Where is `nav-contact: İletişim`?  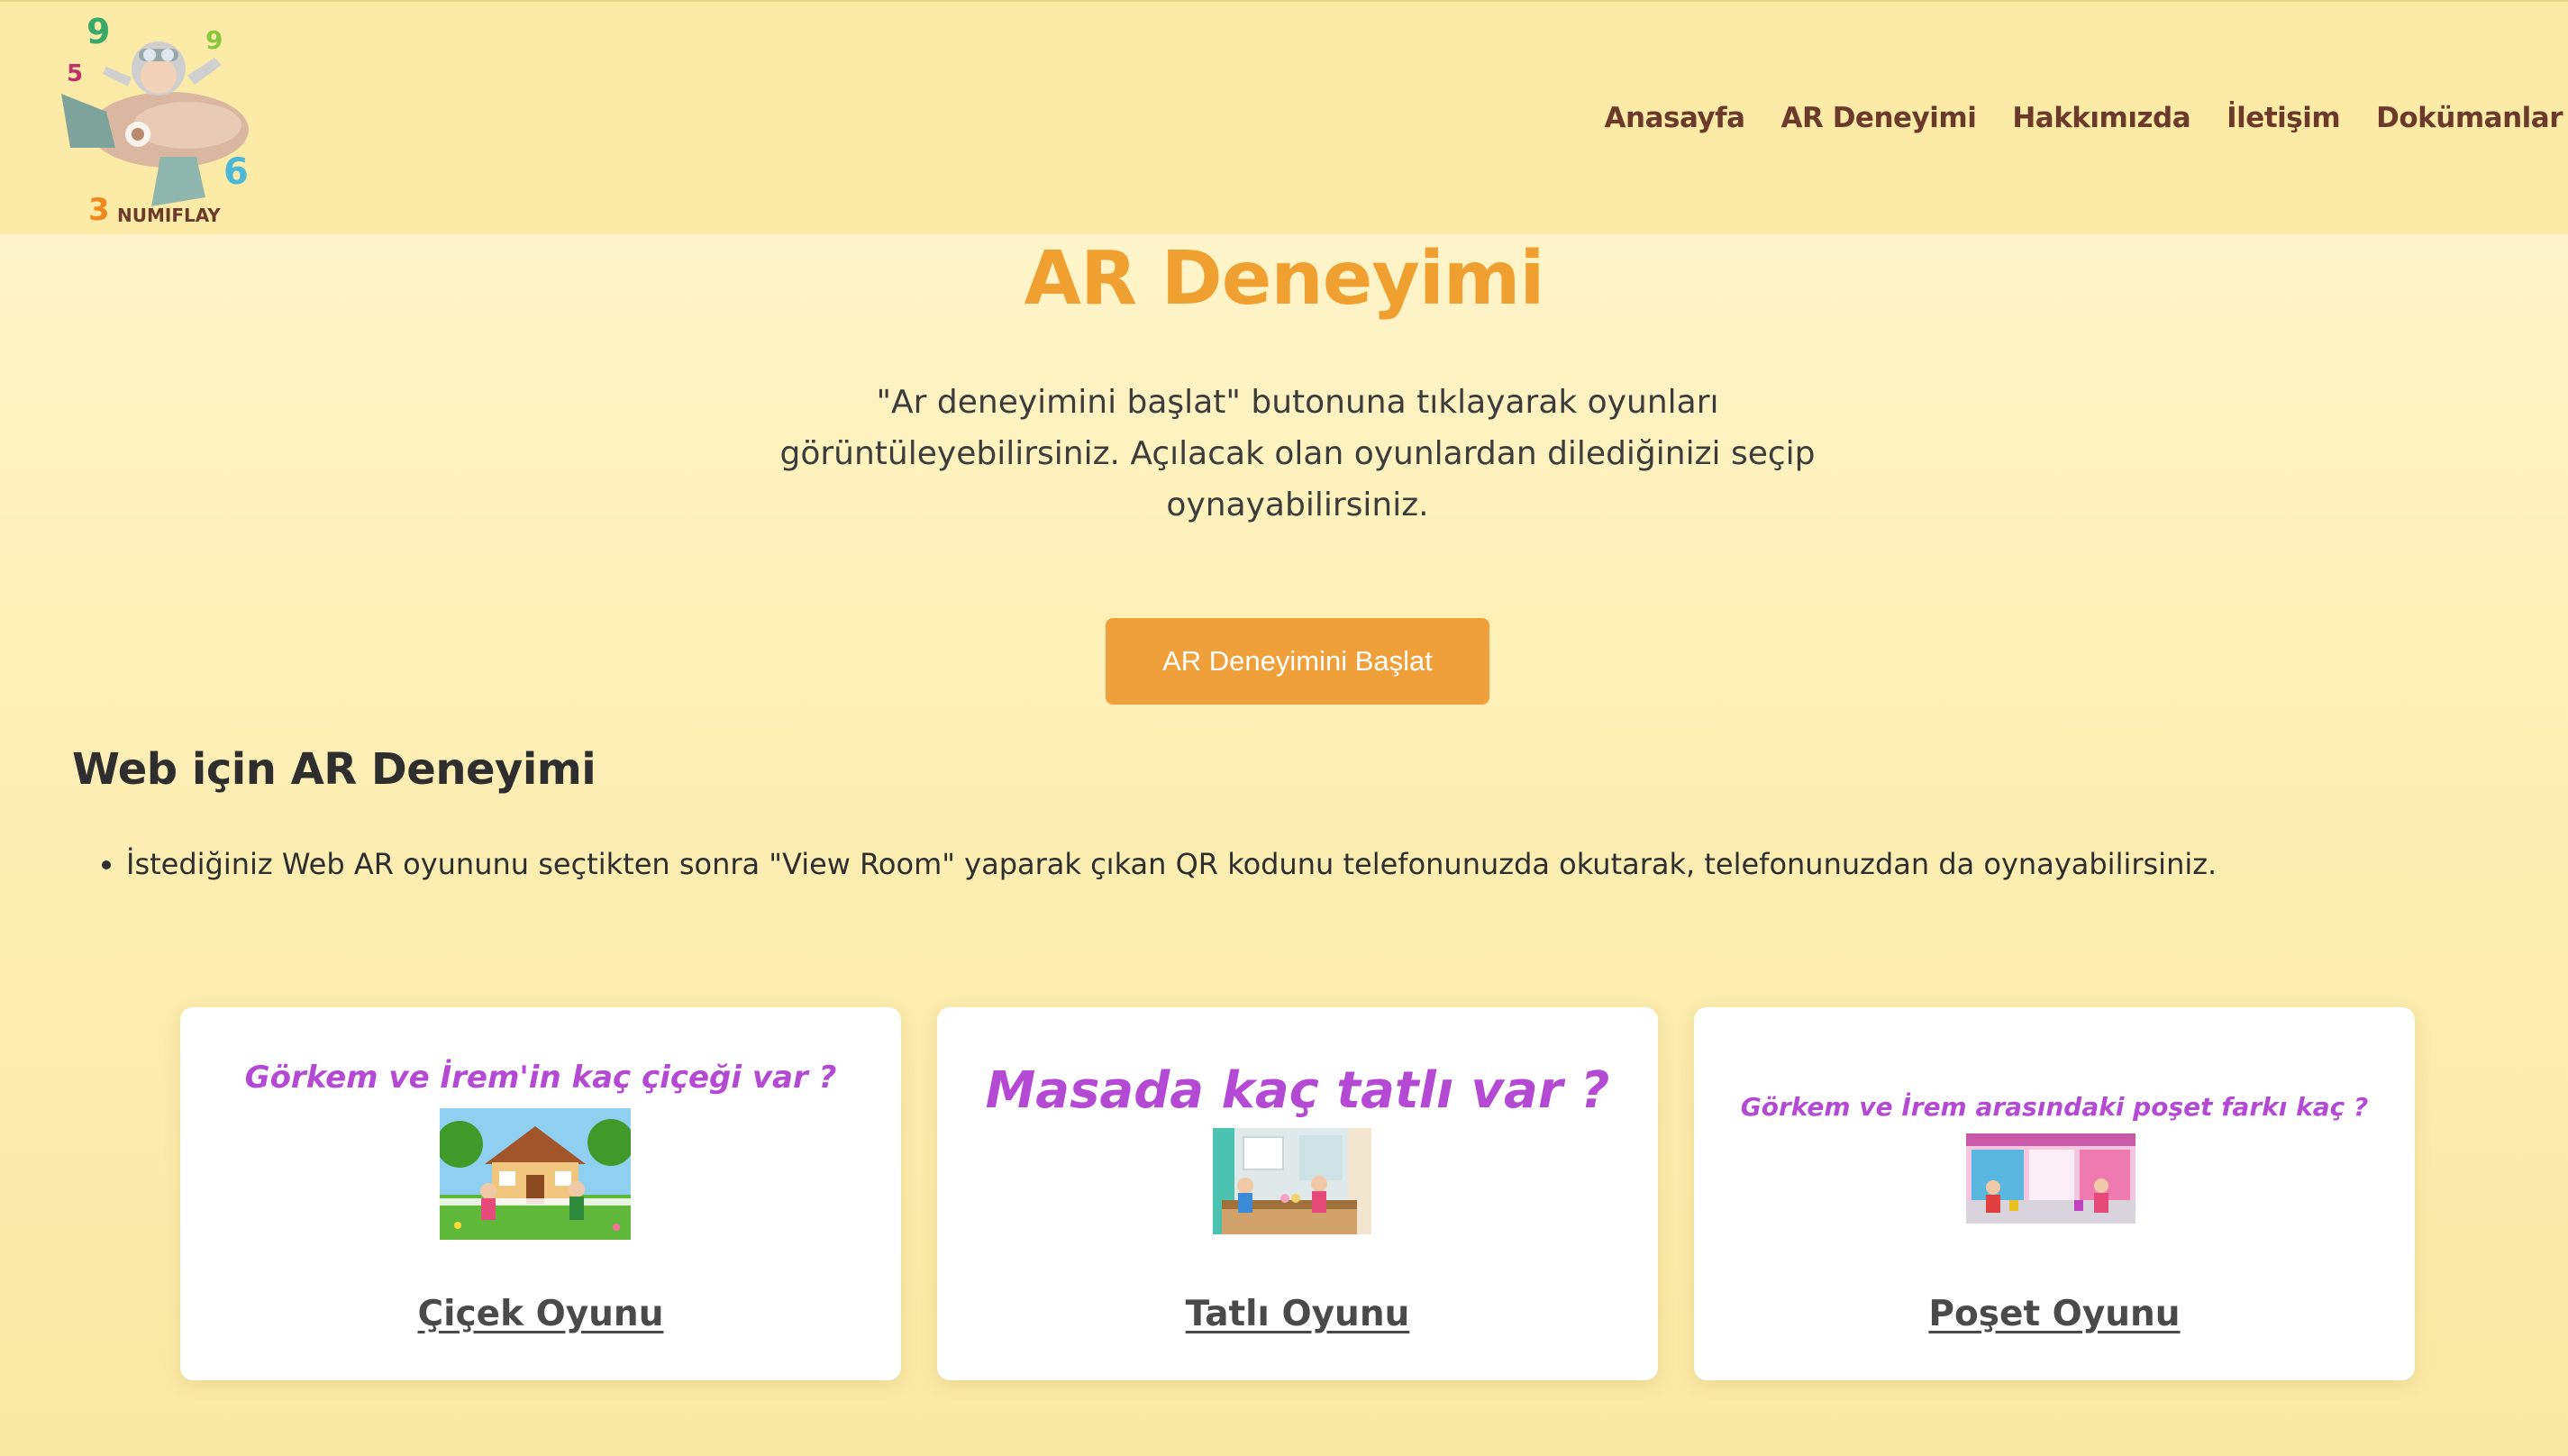
nav-contact: İletişim is located at coordinates (2284, 118).